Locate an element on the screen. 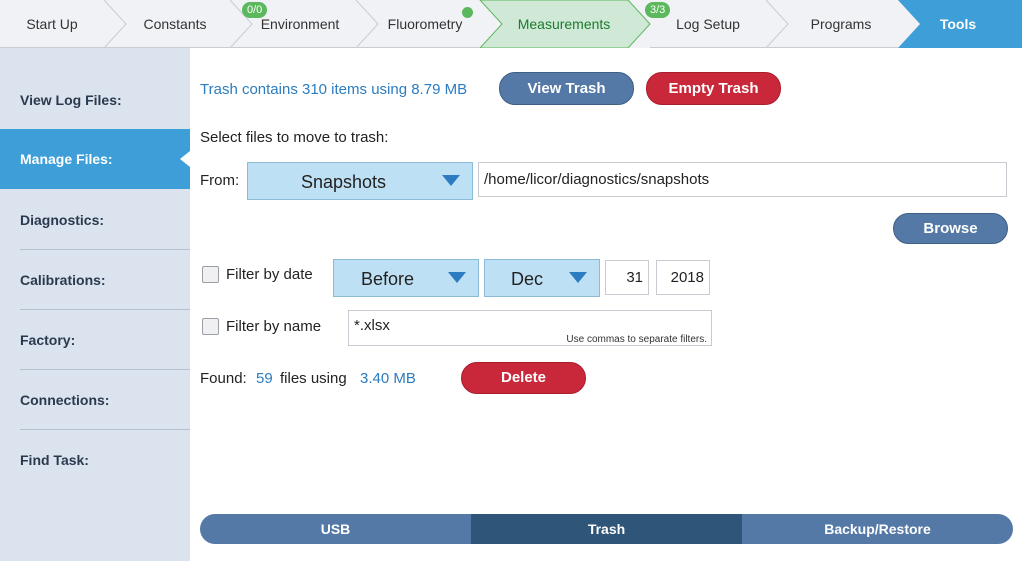 The image size is (1022, 561). filter-by-name-label: Filter by name is located at coordinates (274, 326).